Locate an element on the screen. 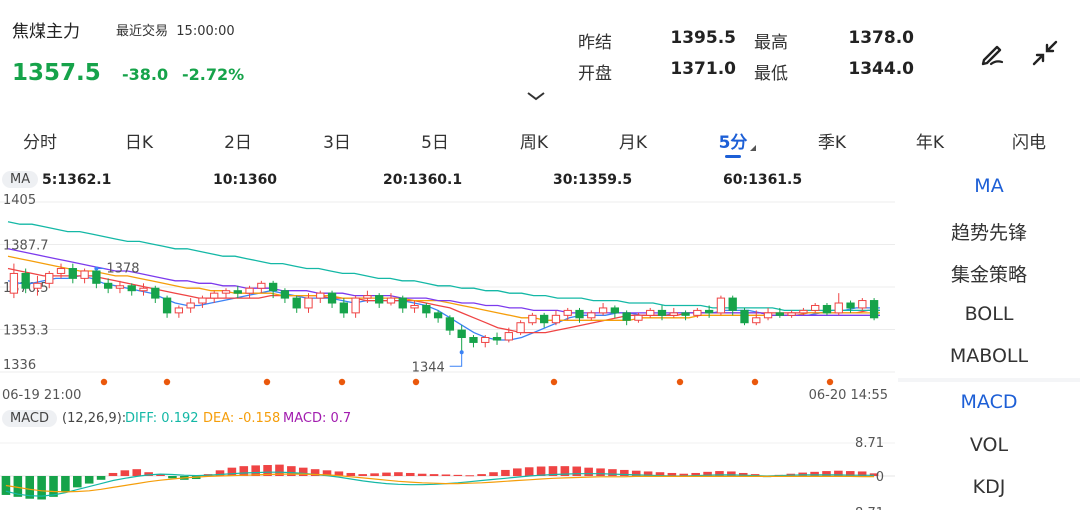 The width and height of the screenshot is (1080, 510). price-change-pct: -2.72% is located at coordinates (213, 74).